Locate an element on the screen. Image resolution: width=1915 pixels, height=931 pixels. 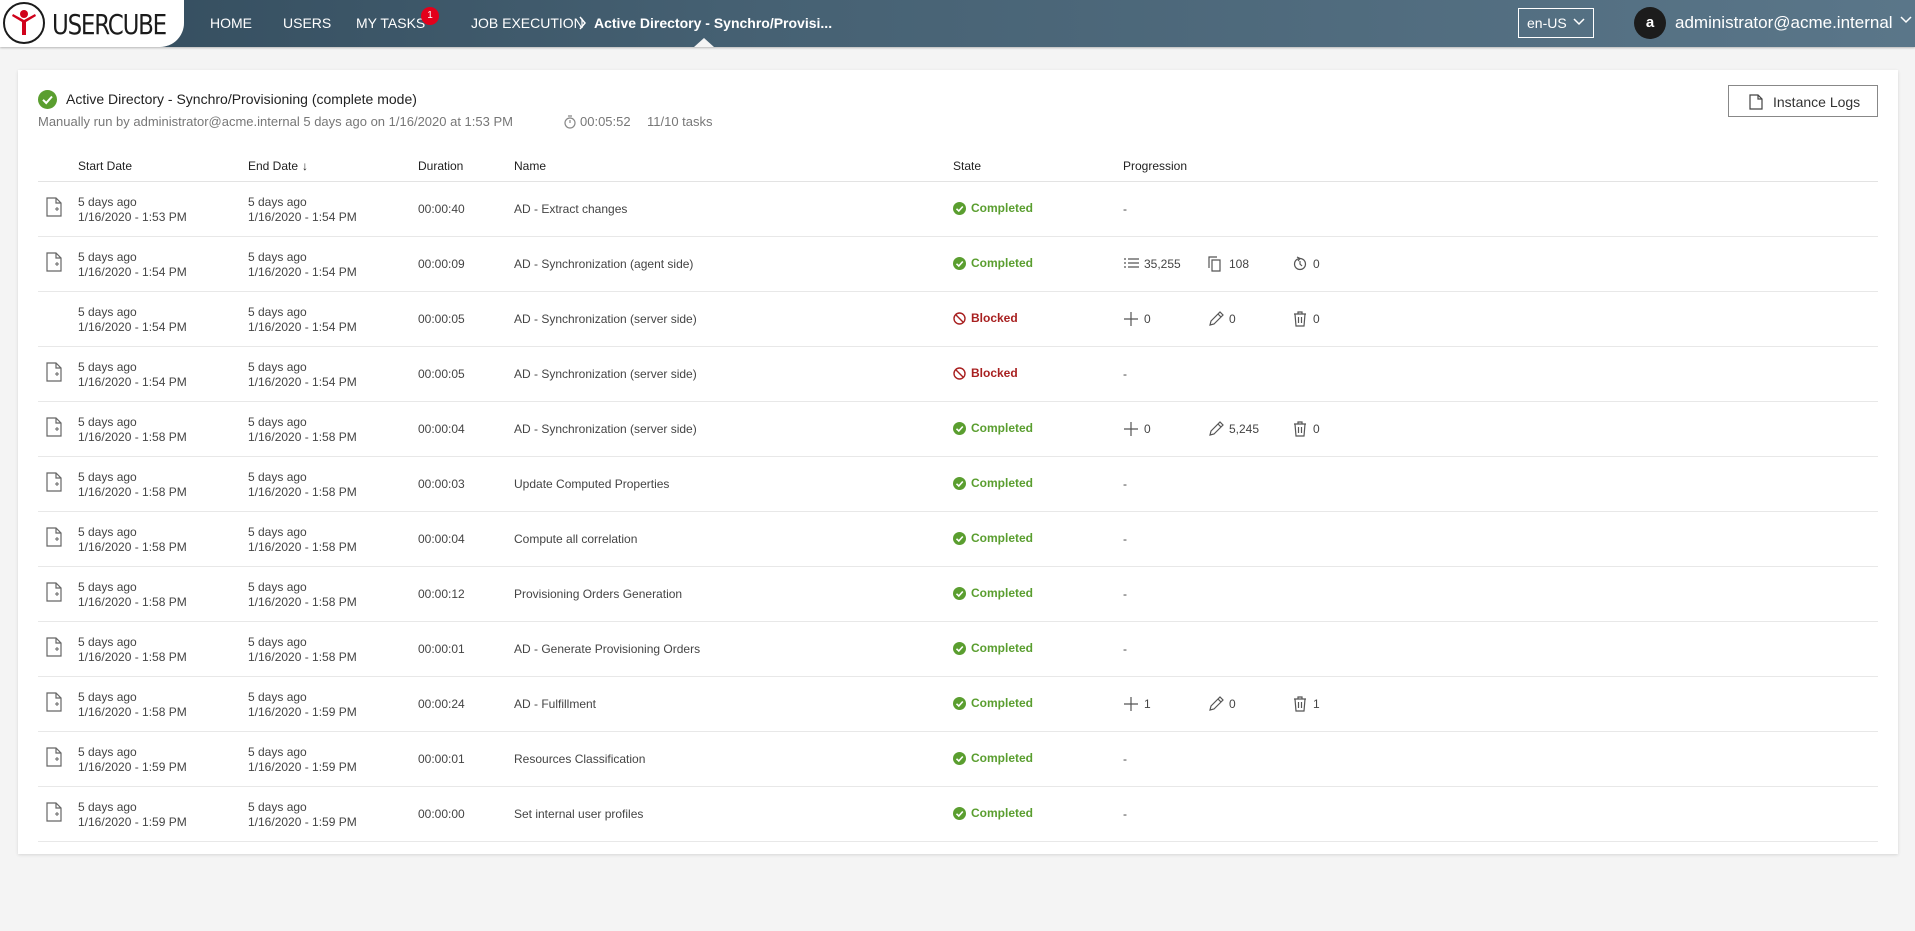
task-name: Compute all correlation is located at coordinates (575, 539).